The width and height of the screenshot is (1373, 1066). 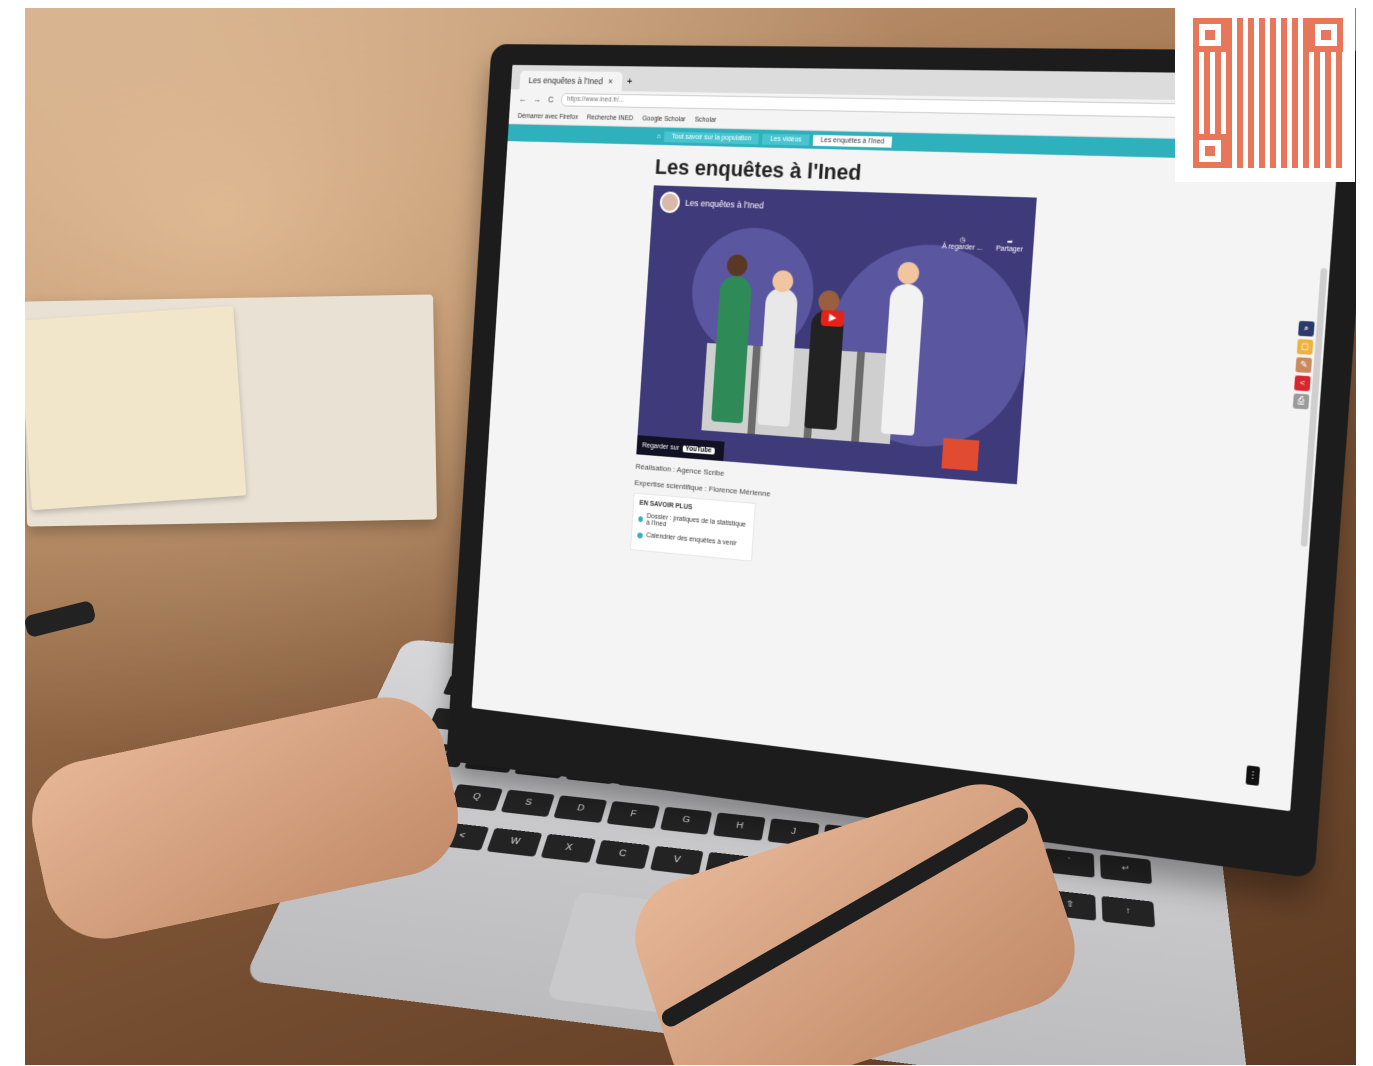 What do you see at coordinates (61, 619) in the screenshot?
I see `pens` at bounding box center [61, 619].